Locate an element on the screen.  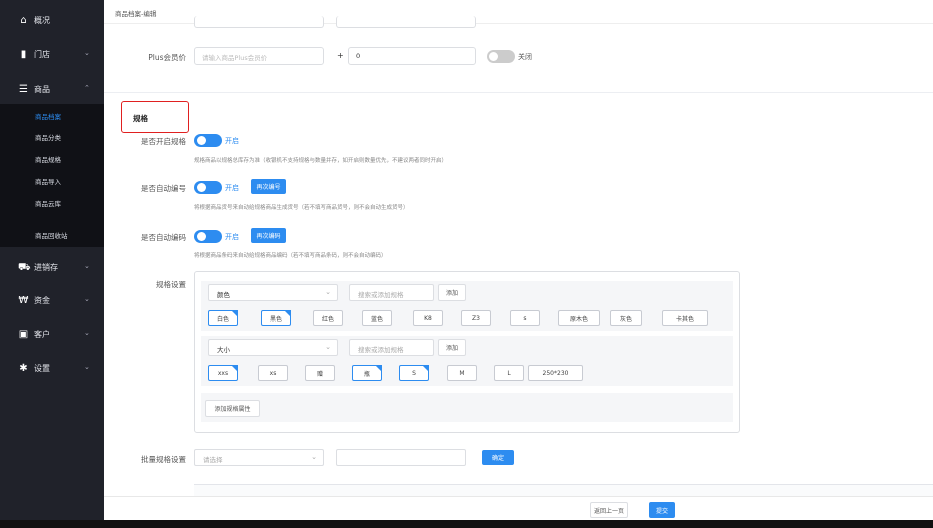
spec-tag: 蓝色 is located at coordinates (377, 318).